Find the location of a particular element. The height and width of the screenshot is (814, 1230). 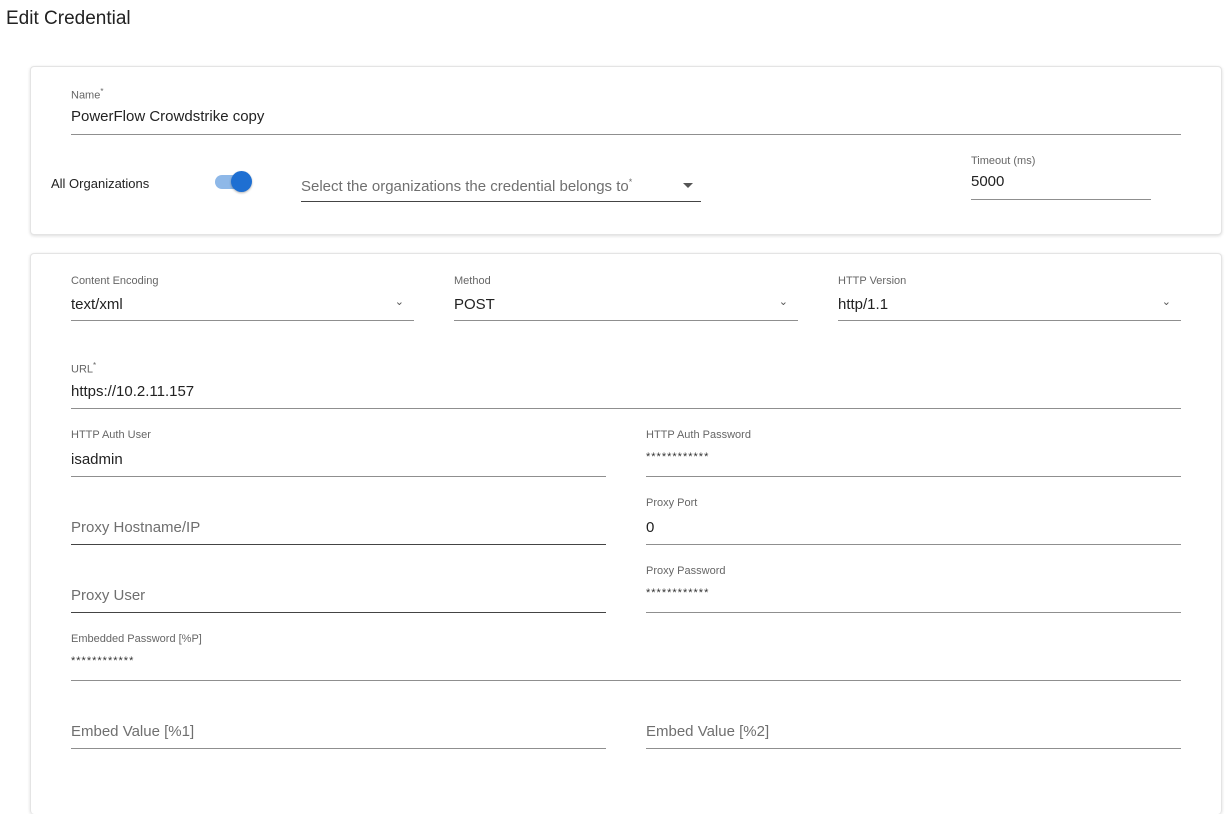

name-value: PowerFlow Crowdstrike copy is located at coordinates (167, 116).